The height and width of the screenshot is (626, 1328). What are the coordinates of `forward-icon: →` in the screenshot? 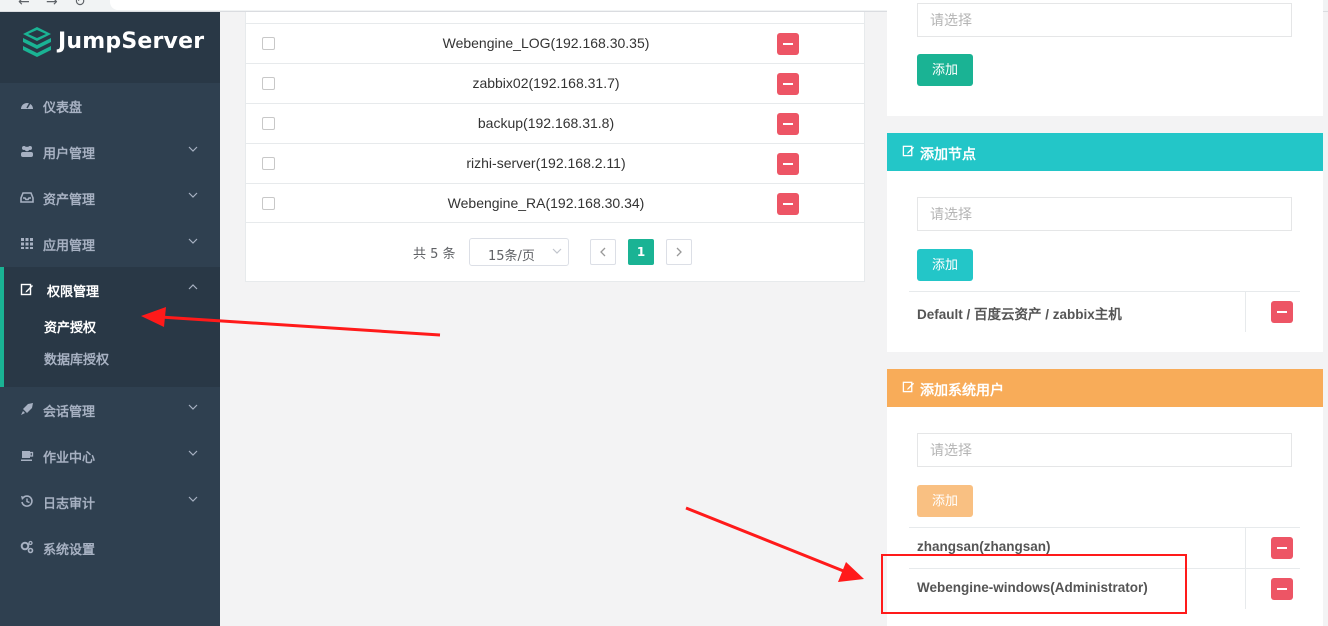 It's located at (52, 5).